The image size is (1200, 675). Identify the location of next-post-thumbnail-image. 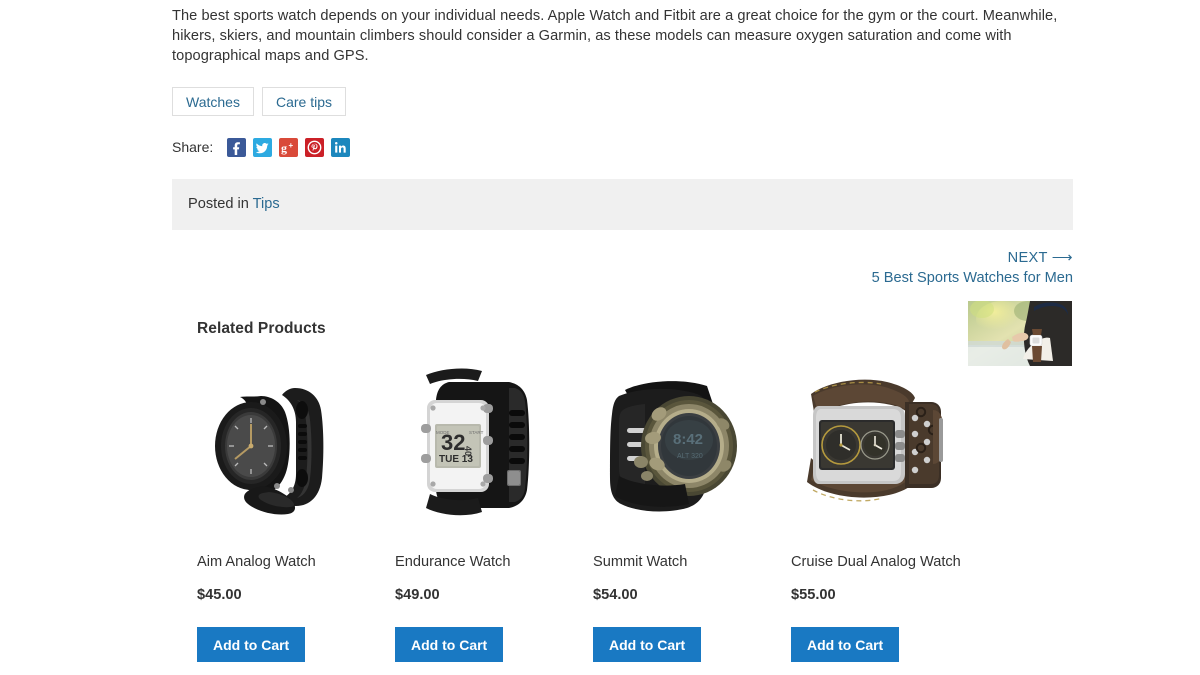
(1020, 333).